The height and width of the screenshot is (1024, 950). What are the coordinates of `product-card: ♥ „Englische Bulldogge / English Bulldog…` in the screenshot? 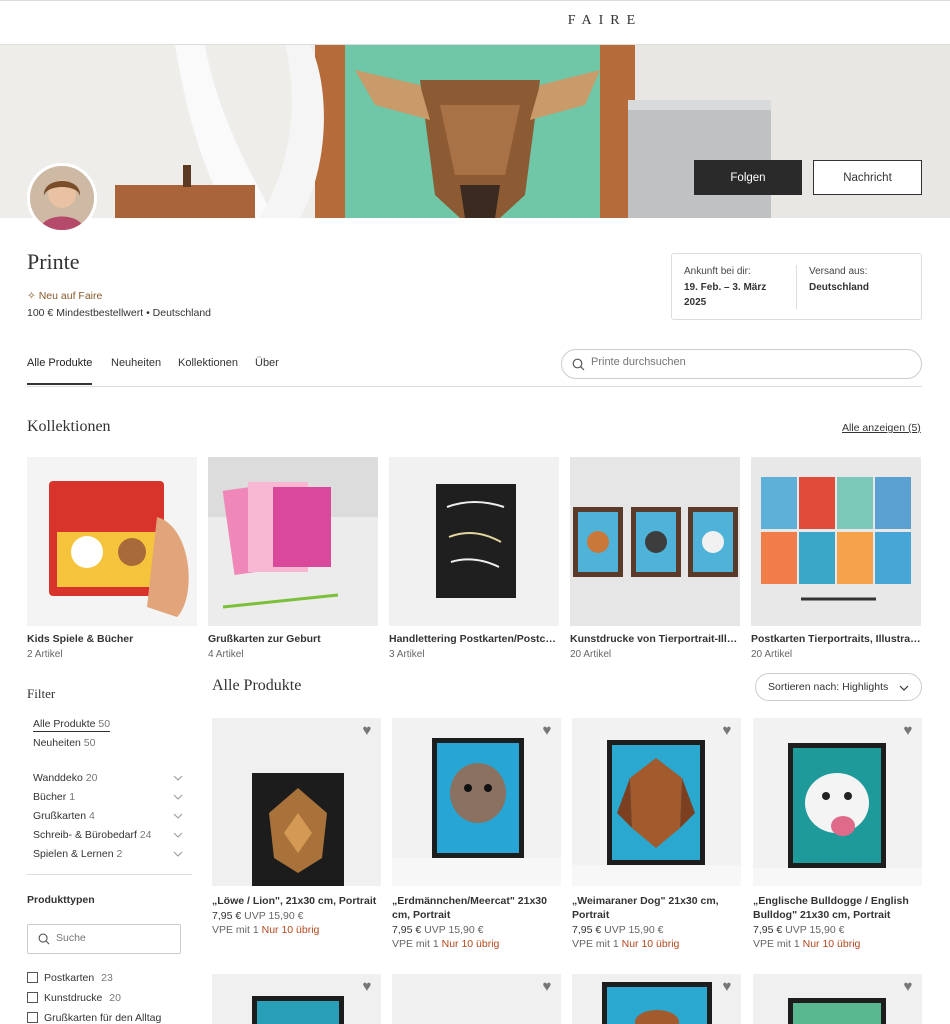 It's located at (837, 834).